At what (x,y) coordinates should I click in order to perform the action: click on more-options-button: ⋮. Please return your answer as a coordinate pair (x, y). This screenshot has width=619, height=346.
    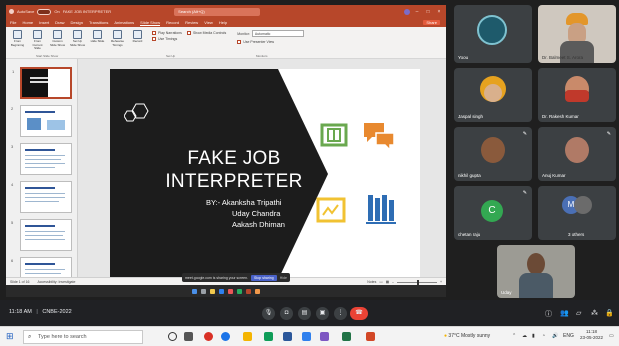
    Looking at the image, I should click on (340, 313).